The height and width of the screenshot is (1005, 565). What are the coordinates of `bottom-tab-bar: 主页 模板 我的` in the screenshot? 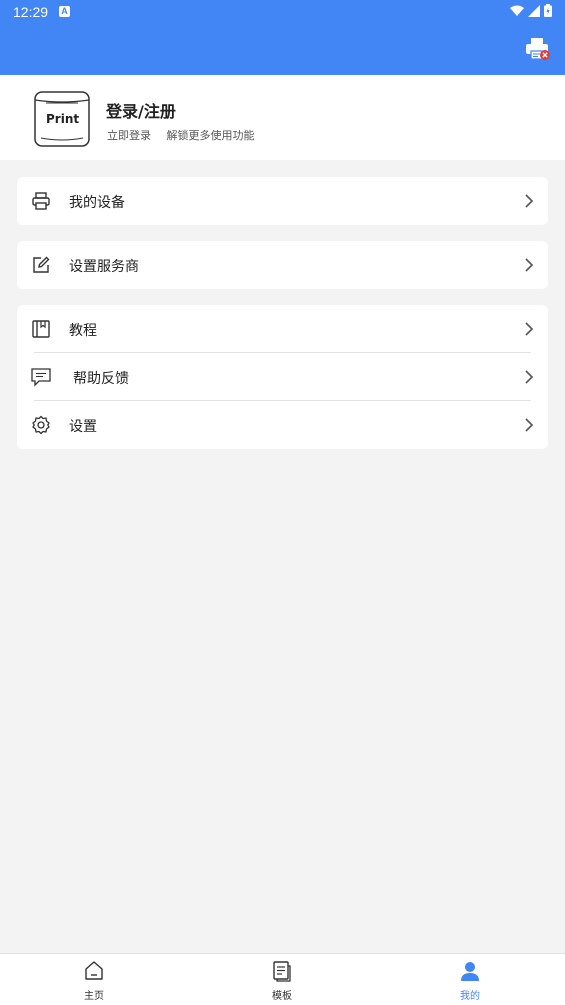 It's located at (282, 979).